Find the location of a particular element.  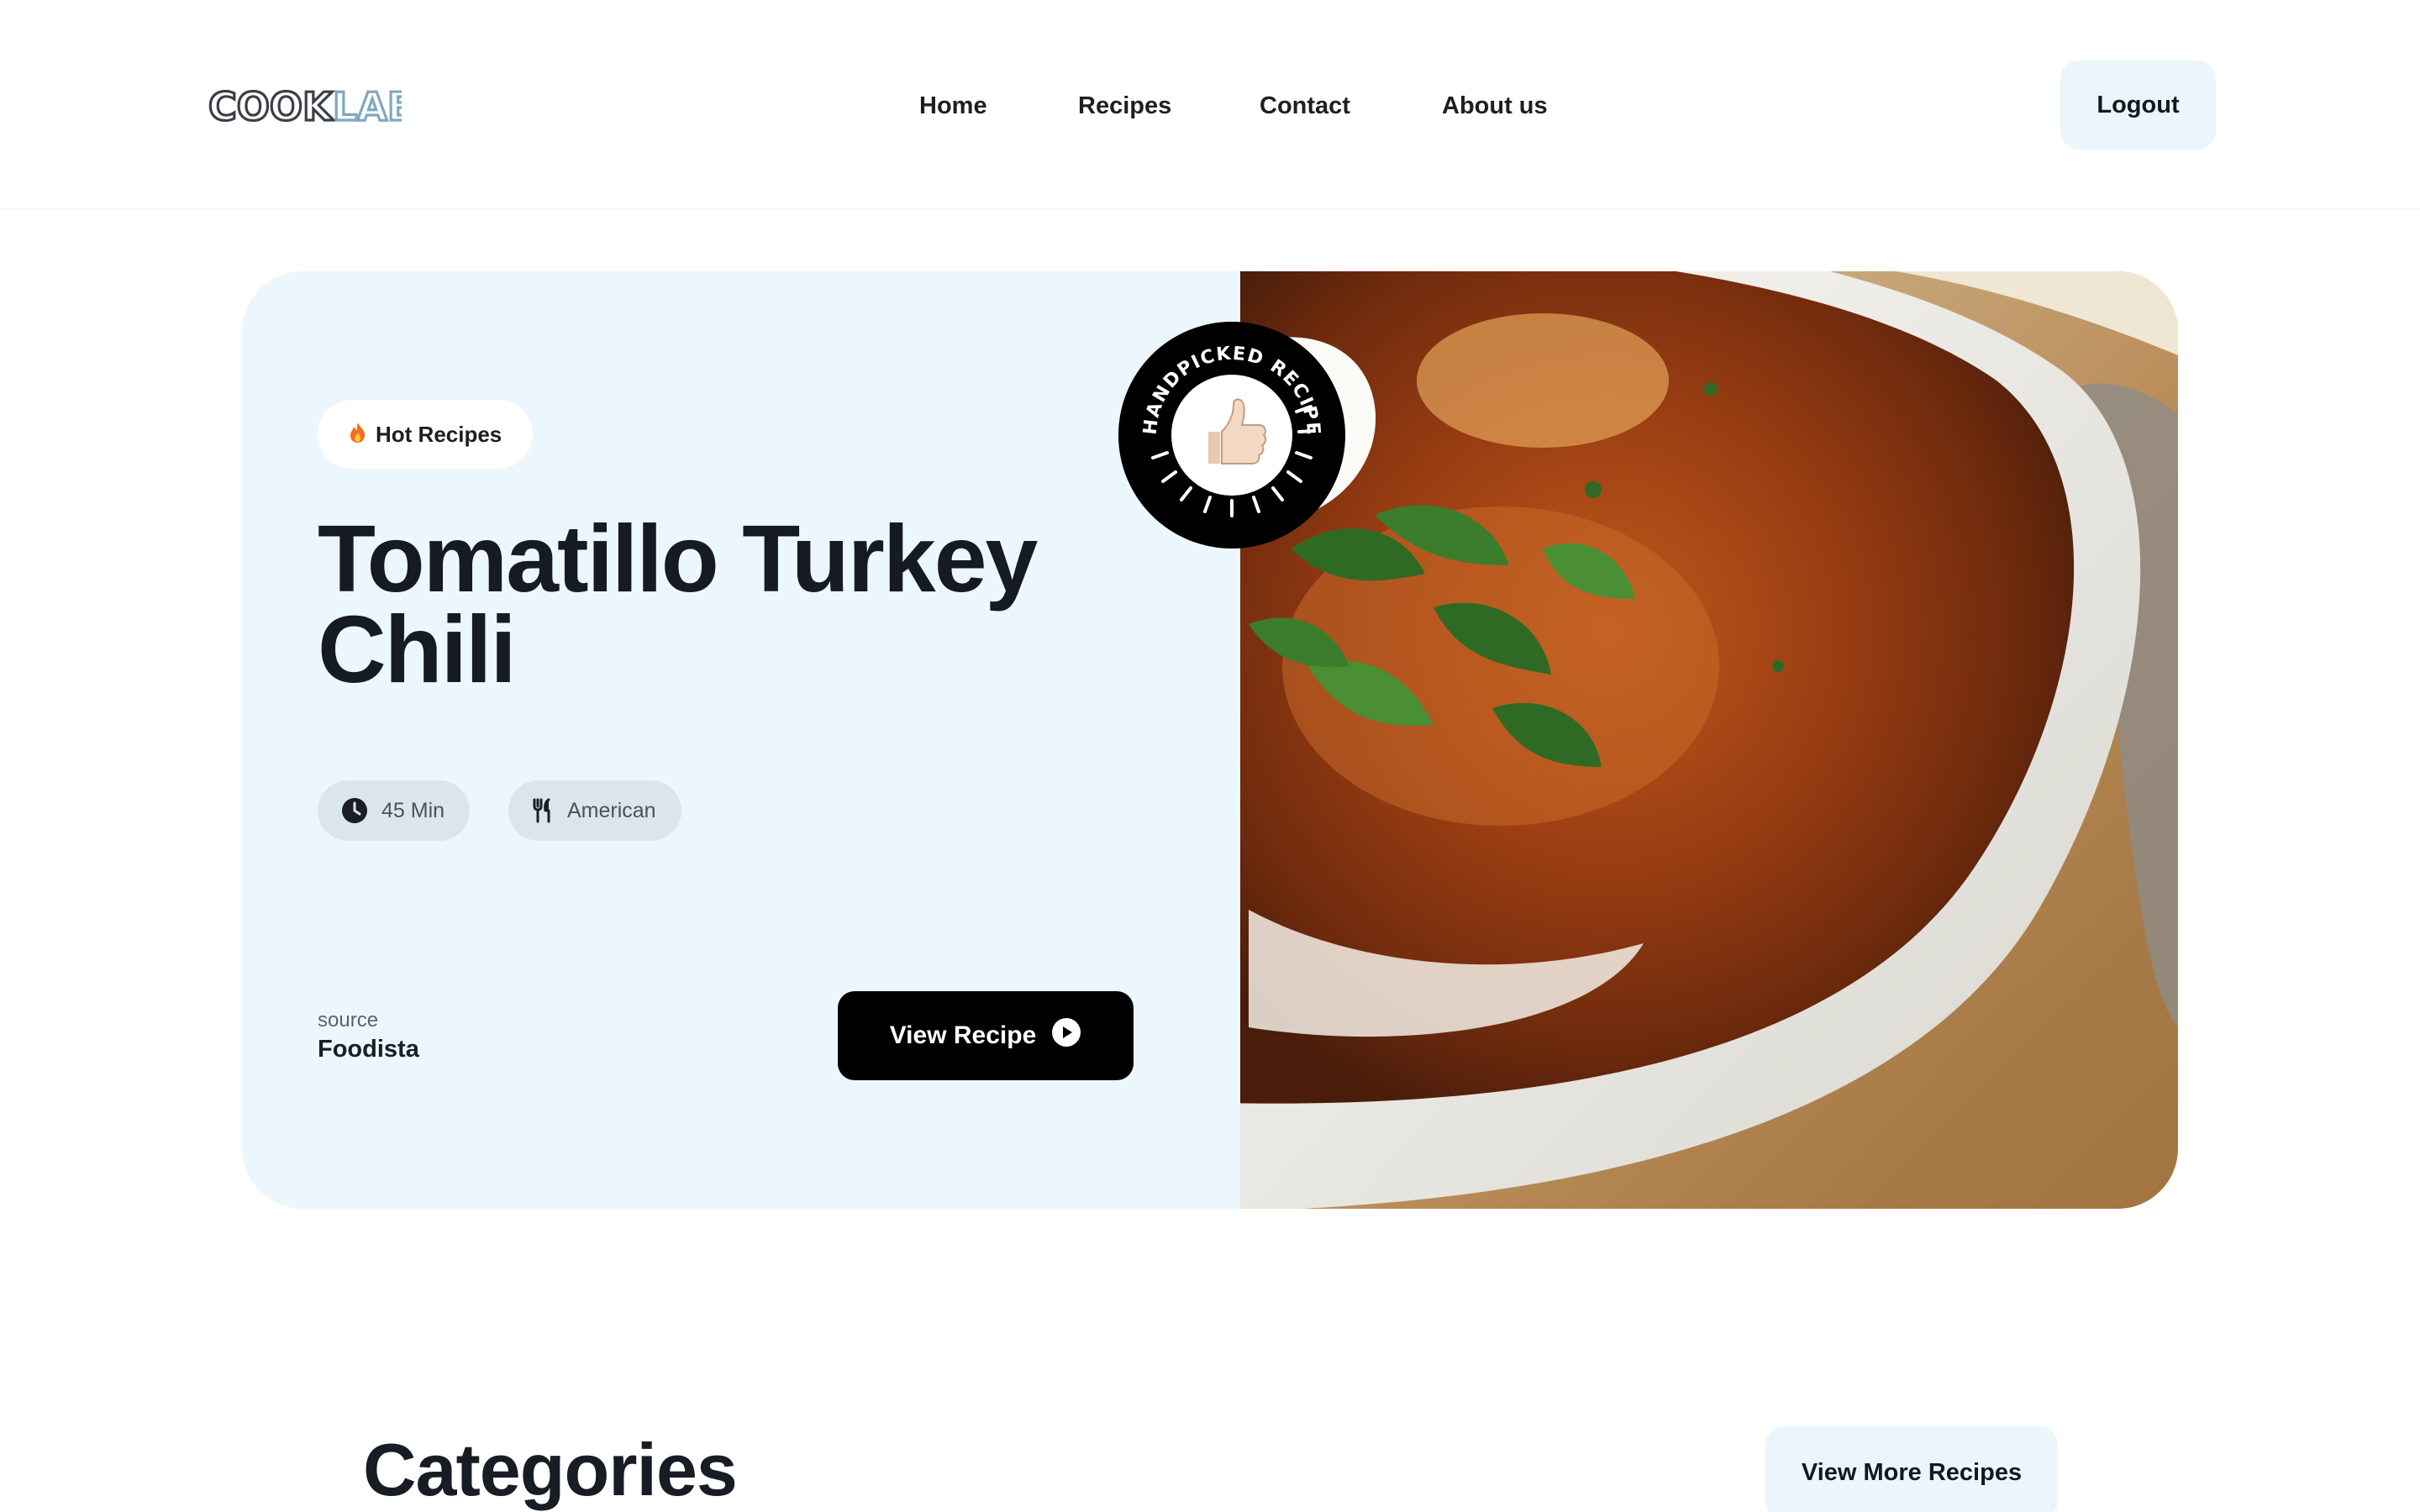

clock-icon is located at coordinates (354, 810).